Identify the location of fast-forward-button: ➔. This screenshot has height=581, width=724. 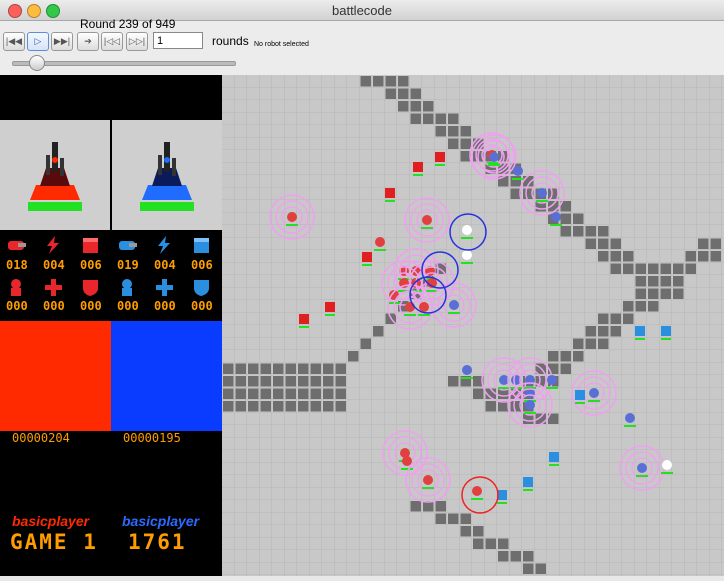
(88, 41).